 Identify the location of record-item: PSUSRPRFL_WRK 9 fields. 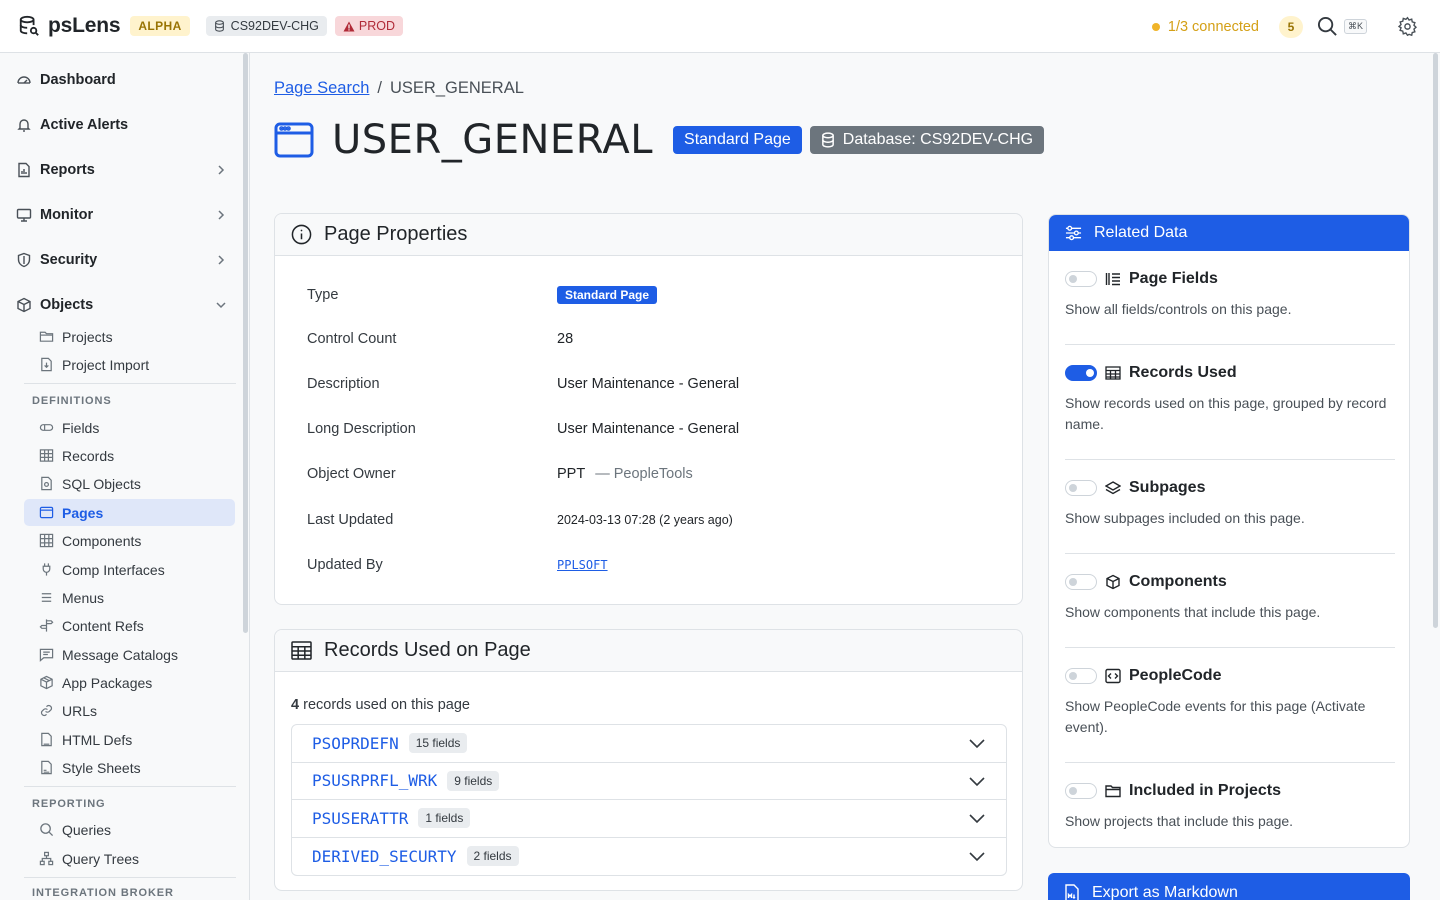
(649, 781).